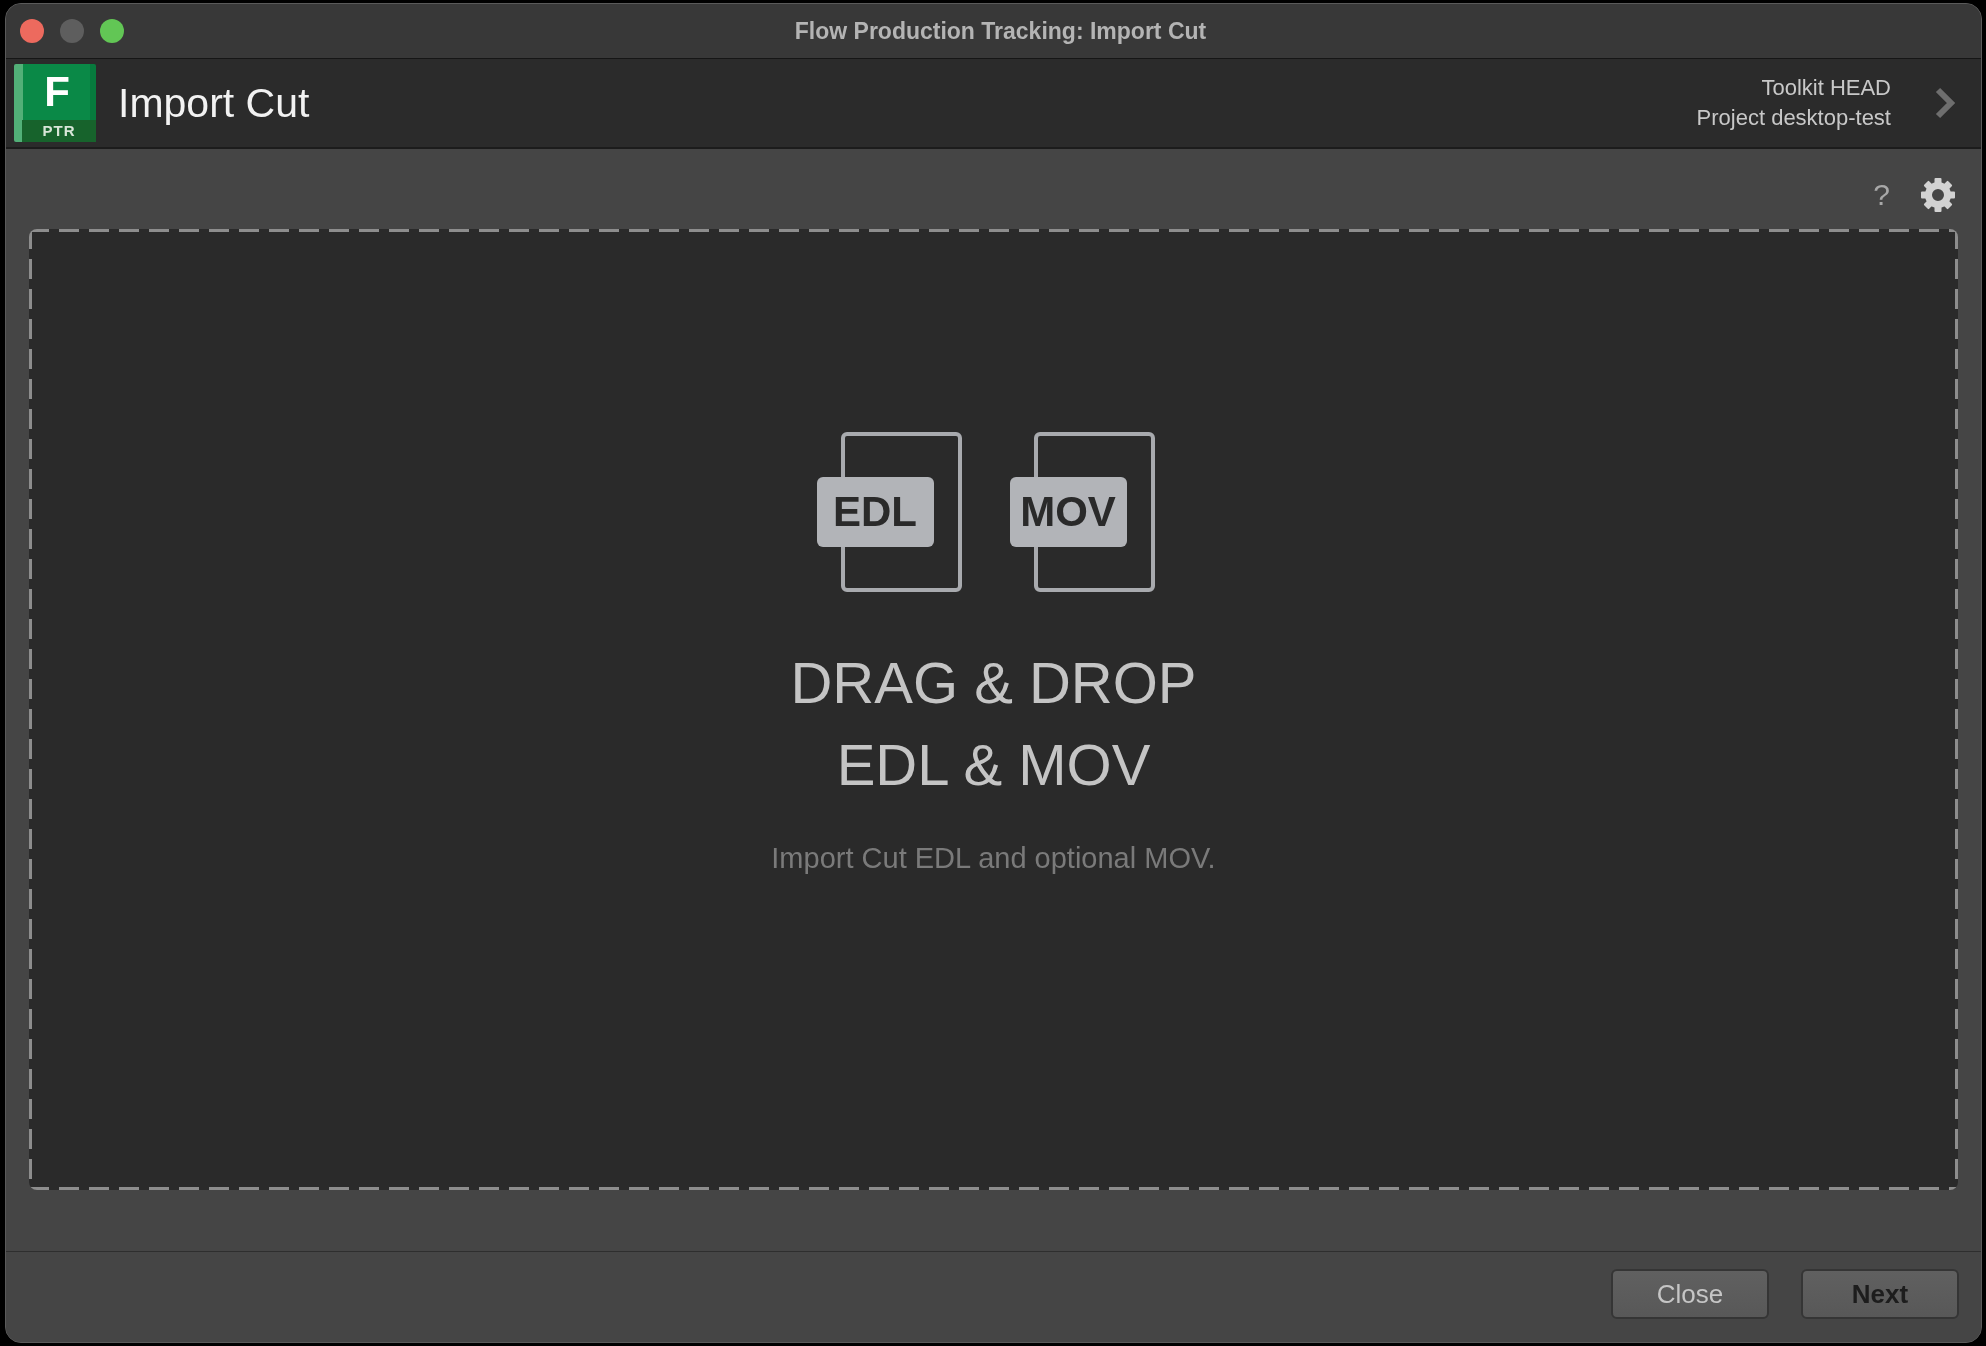  I want to click on window-title: Flow Production Tracking: Import Cut, so click(1000, 31).